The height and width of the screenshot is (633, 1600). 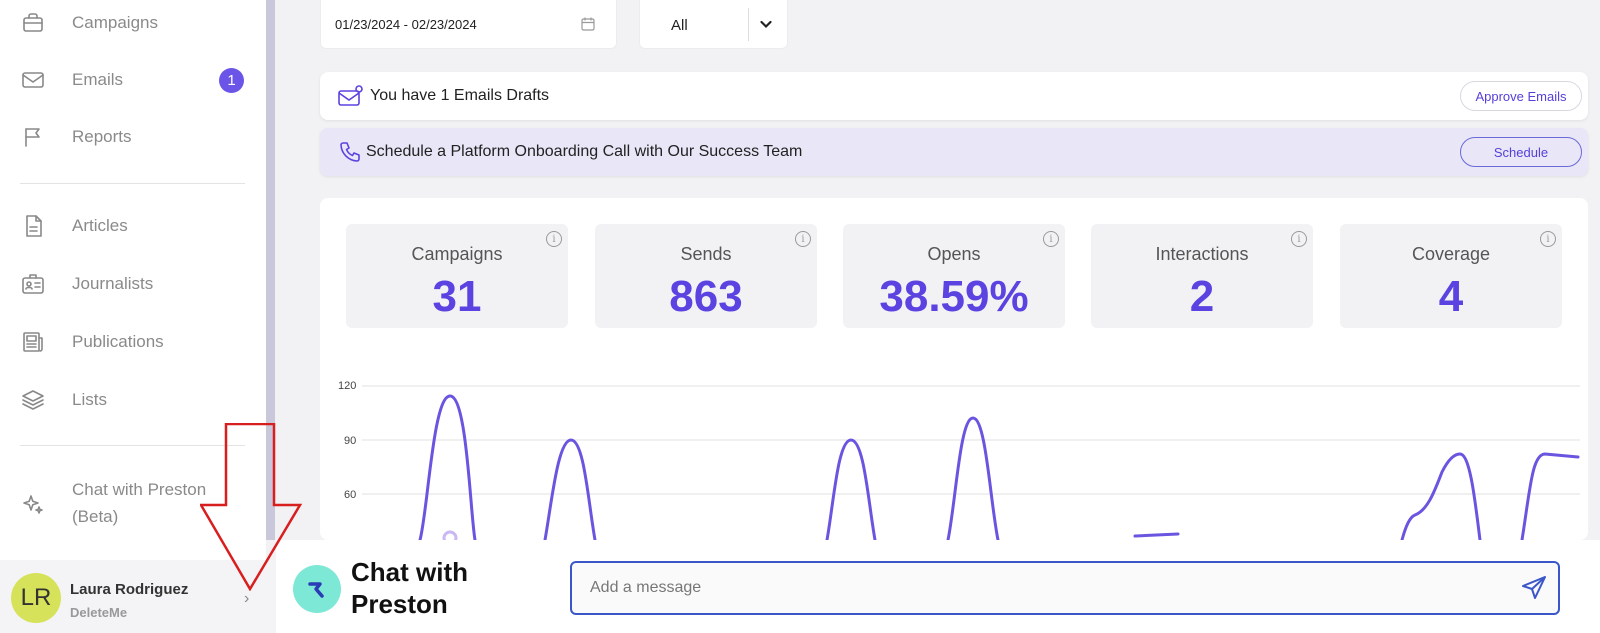 I want to click on approve-emails-button: Approve Emails, so click(x=1521, y=96).